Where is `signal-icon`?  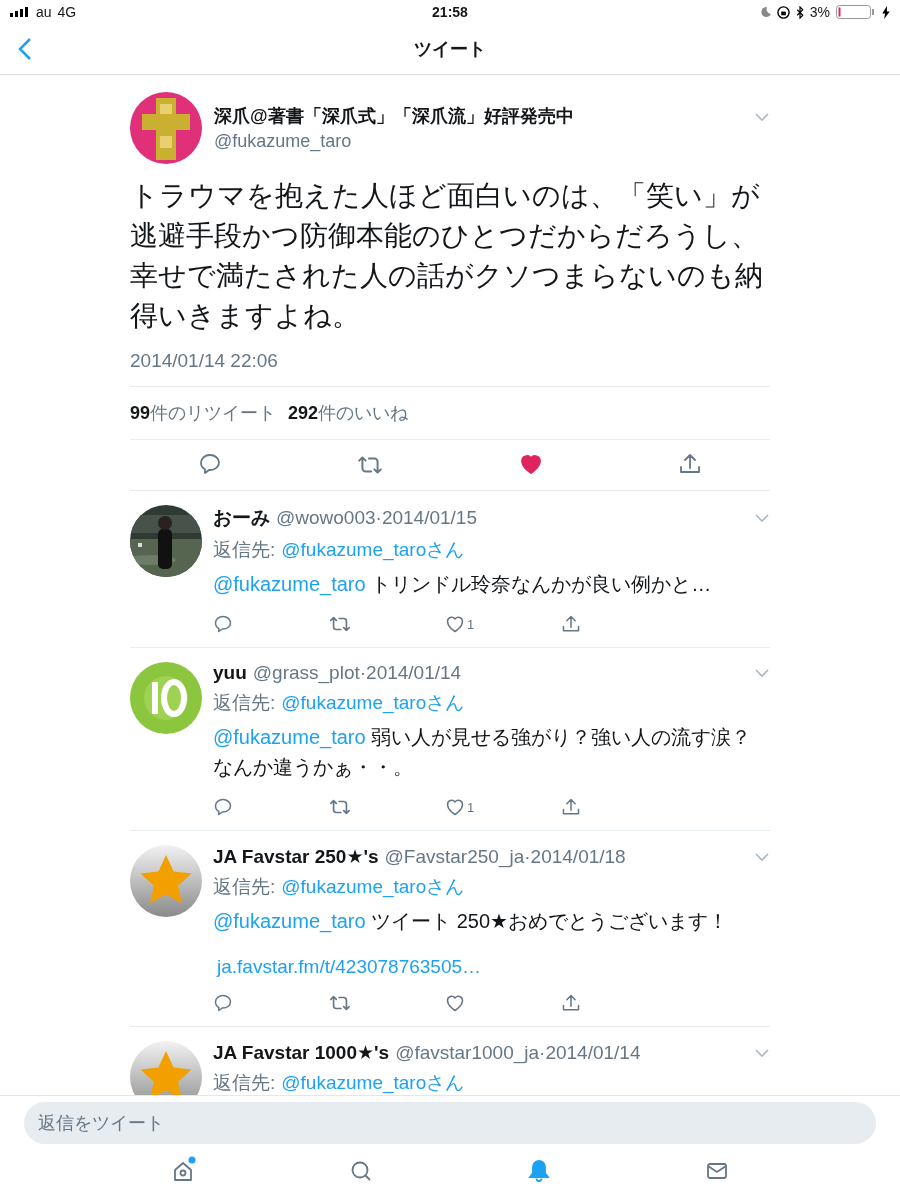
signal-icon is located at coordinates (20, 12).